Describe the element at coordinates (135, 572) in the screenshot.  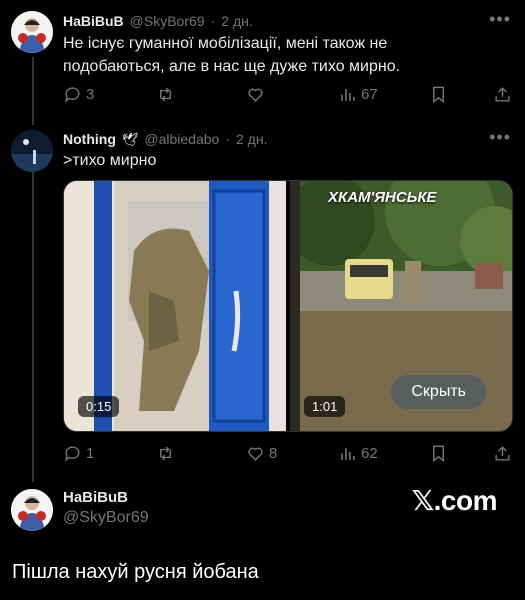
I see `caption-text: Пішла нахуй русня йобана` at that location.